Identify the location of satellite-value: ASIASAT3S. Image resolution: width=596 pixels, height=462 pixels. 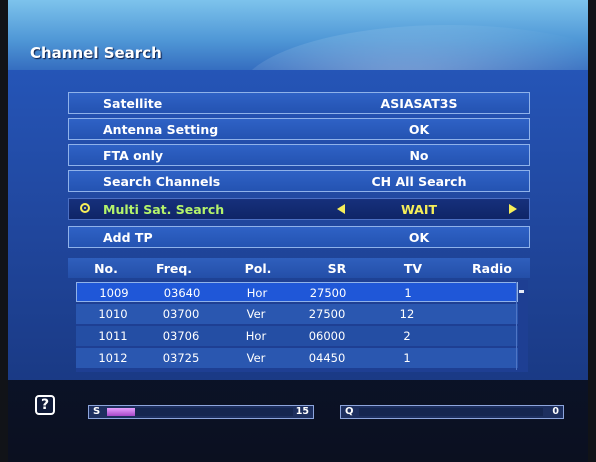
(419, 103).